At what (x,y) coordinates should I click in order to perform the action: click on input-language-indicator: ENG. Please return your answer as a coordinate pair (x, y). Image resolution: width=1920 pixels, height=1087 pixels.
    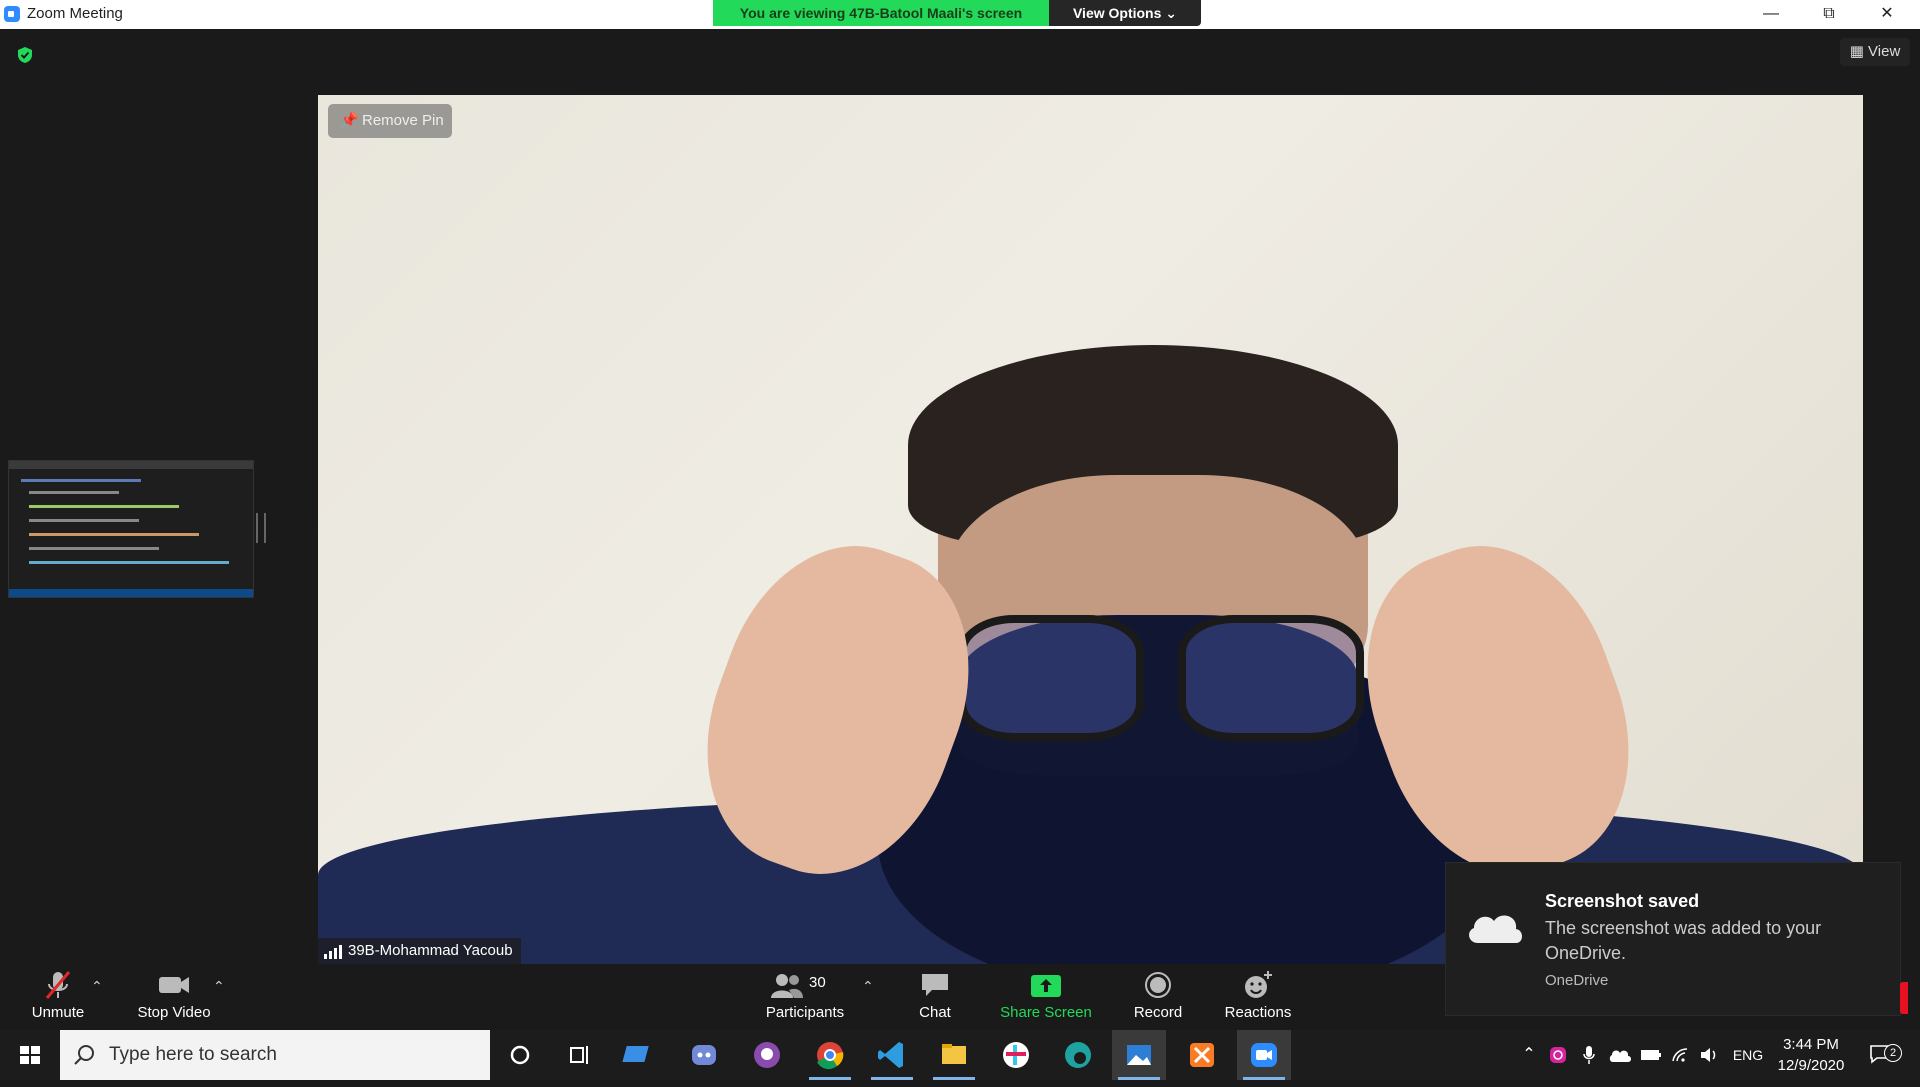
    Looking at the image, I should click on (1748, 1055).